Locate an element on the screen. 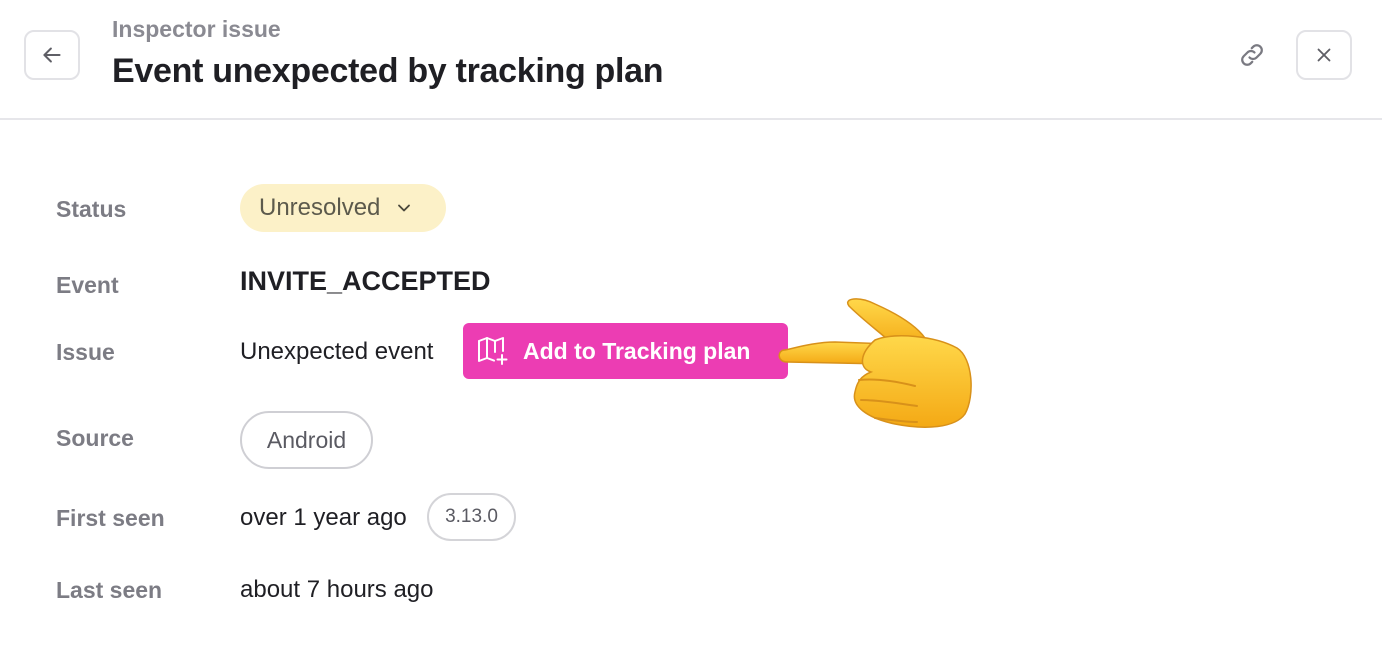  page-title: Event unexpected by tracking plan is located at coordinates (388, 71).